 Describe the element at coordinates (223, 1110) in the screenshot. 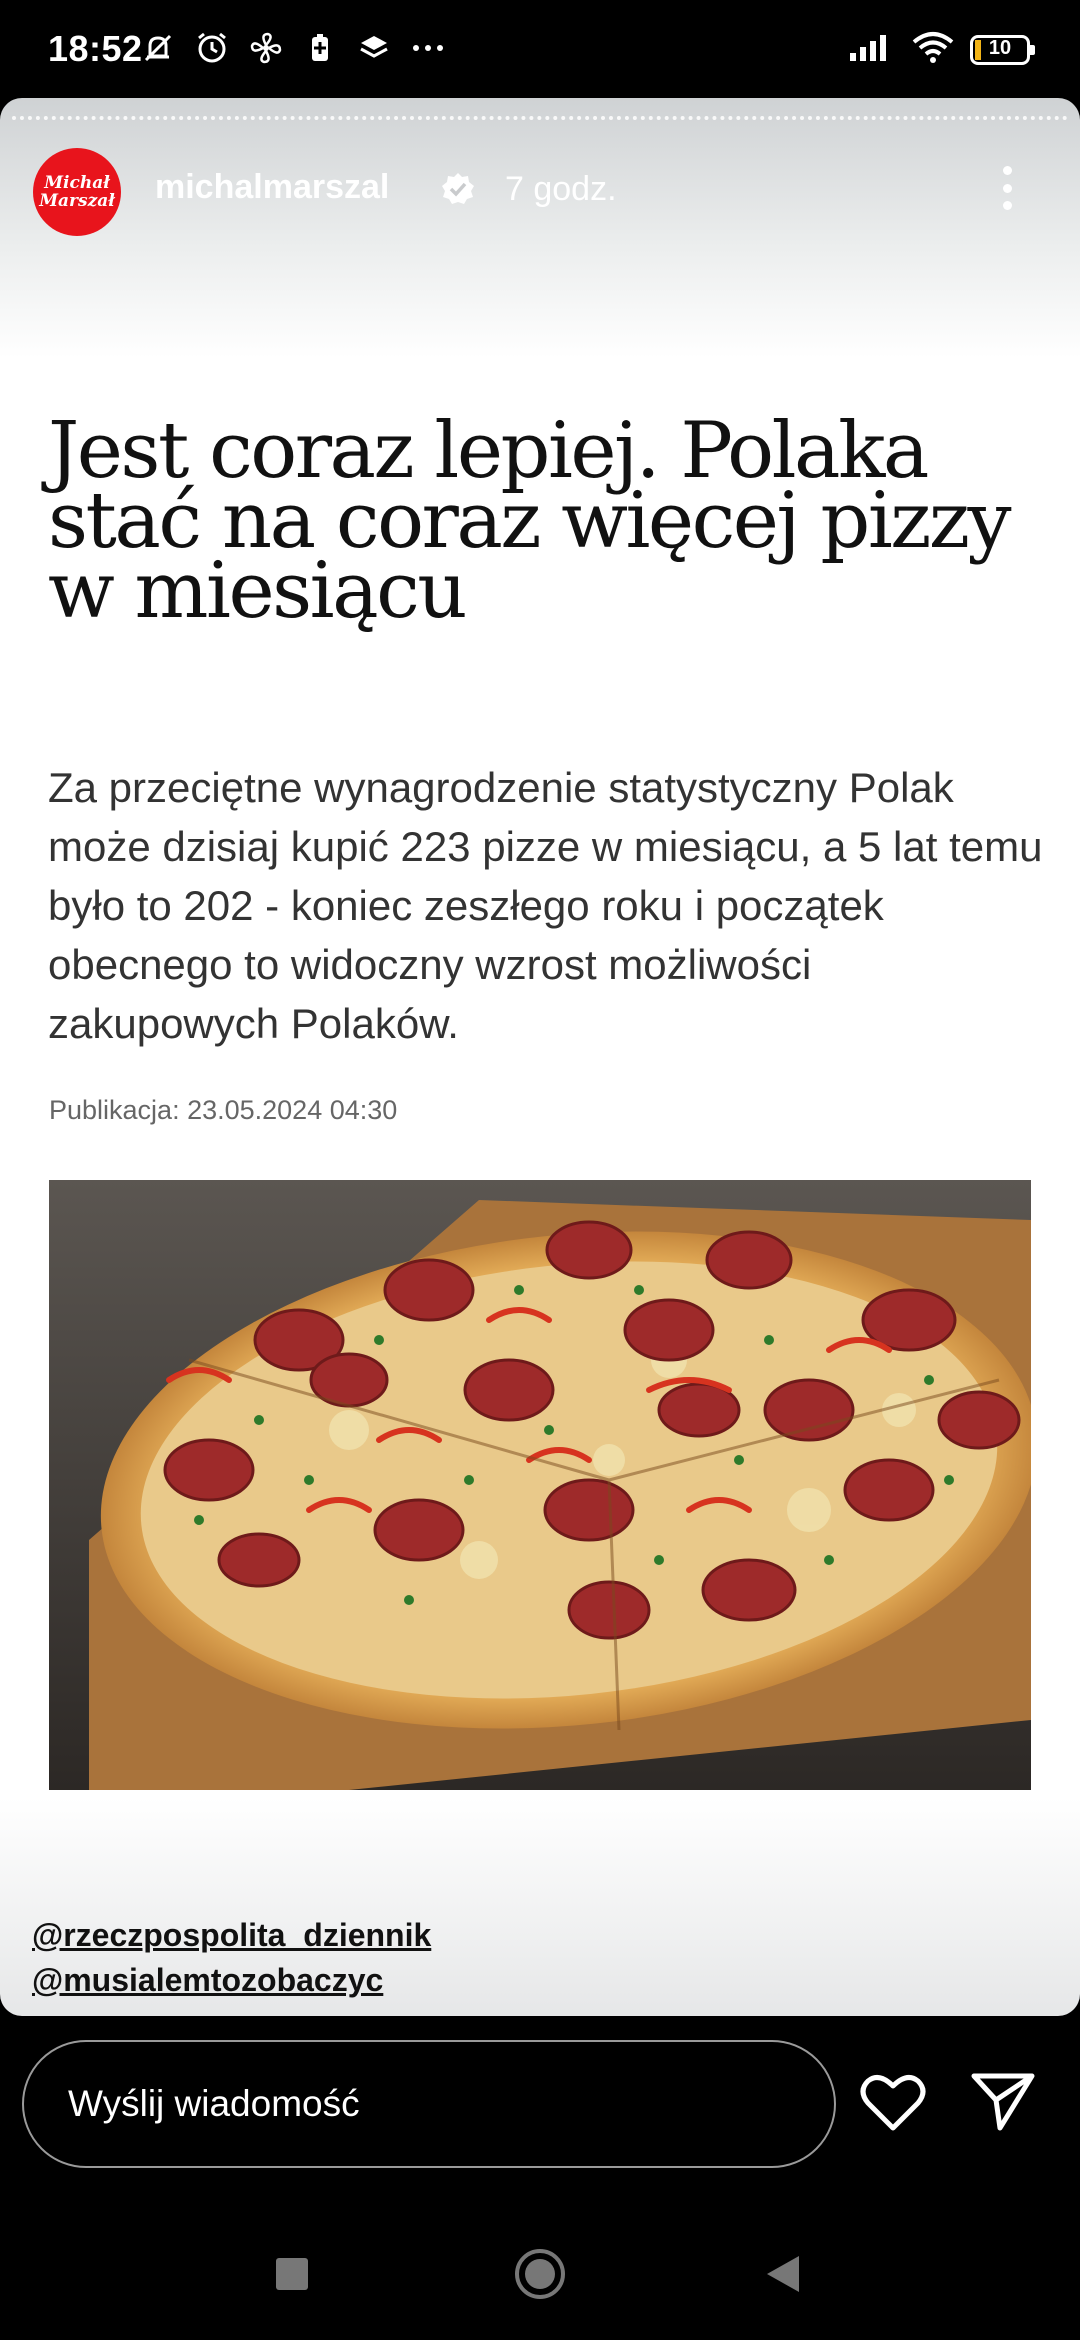

I see `publication-date: Publikacja: 23.05.2024 04:30` at that location.